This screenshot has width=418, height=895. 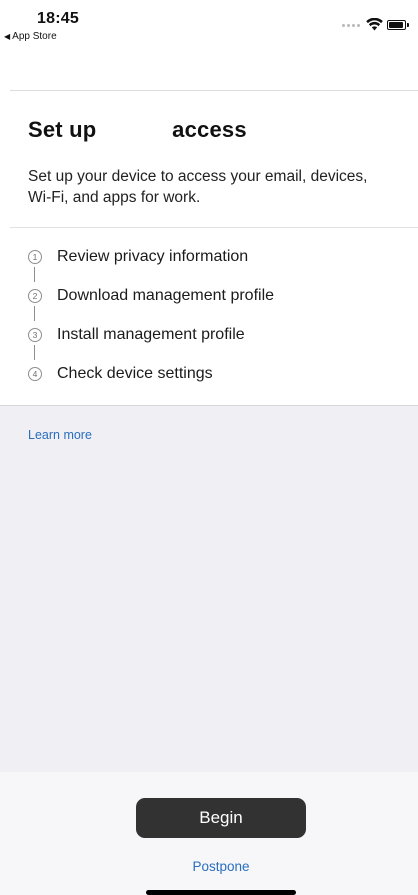 What do you see at coordinates (135, 373) in the screenshot?
I see `step-label: Check device settings` at bounding box center [135, 373].